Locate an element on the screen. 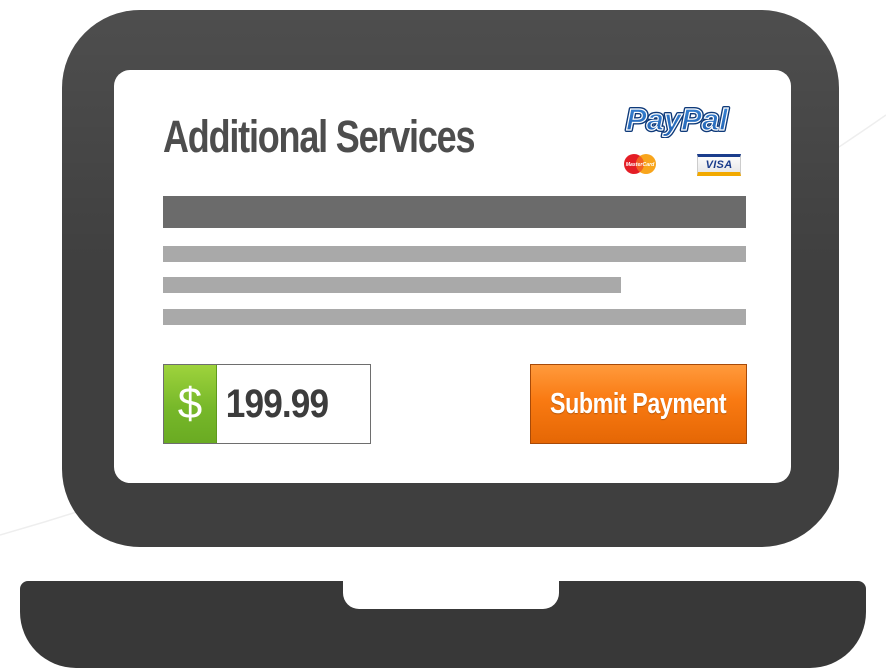  submit-payment-button: Submit Payment is located at coordinates (638, 404).